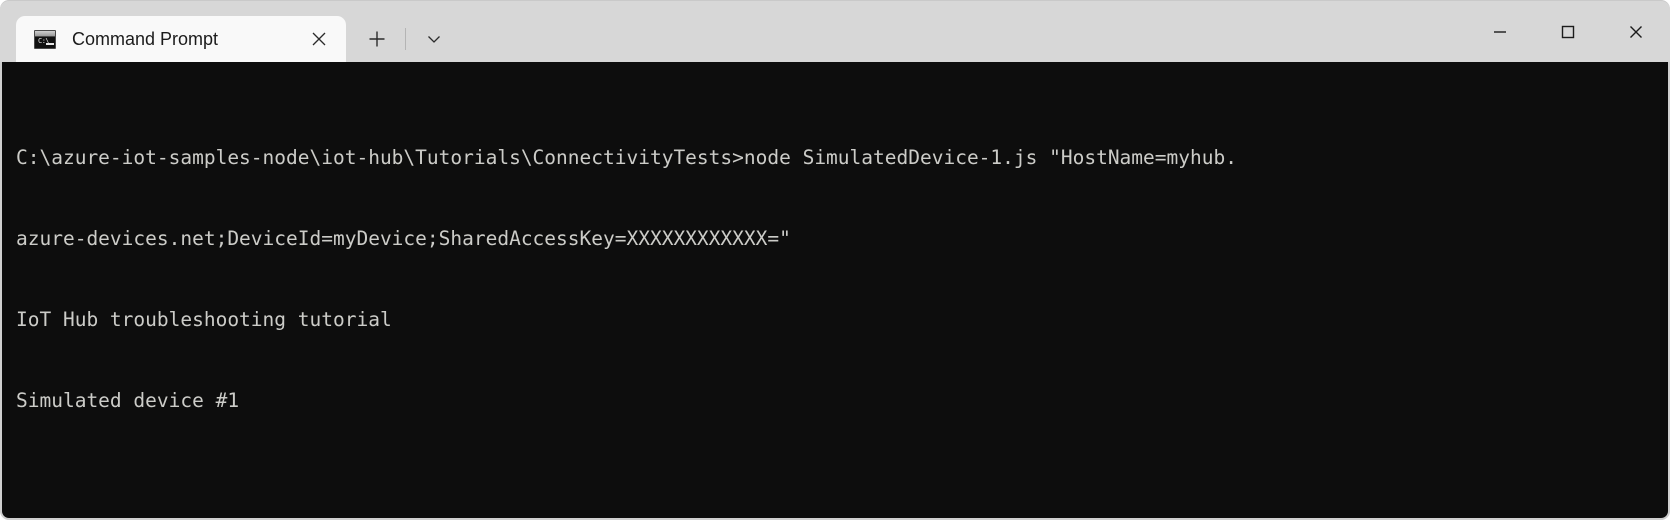 Image resolution: width=1670 pixels, height=520 pixels. What do you see at coordinates (319, 39) in the screenshot?
I see `close-tab-icon` at bounding box center [319, 39].